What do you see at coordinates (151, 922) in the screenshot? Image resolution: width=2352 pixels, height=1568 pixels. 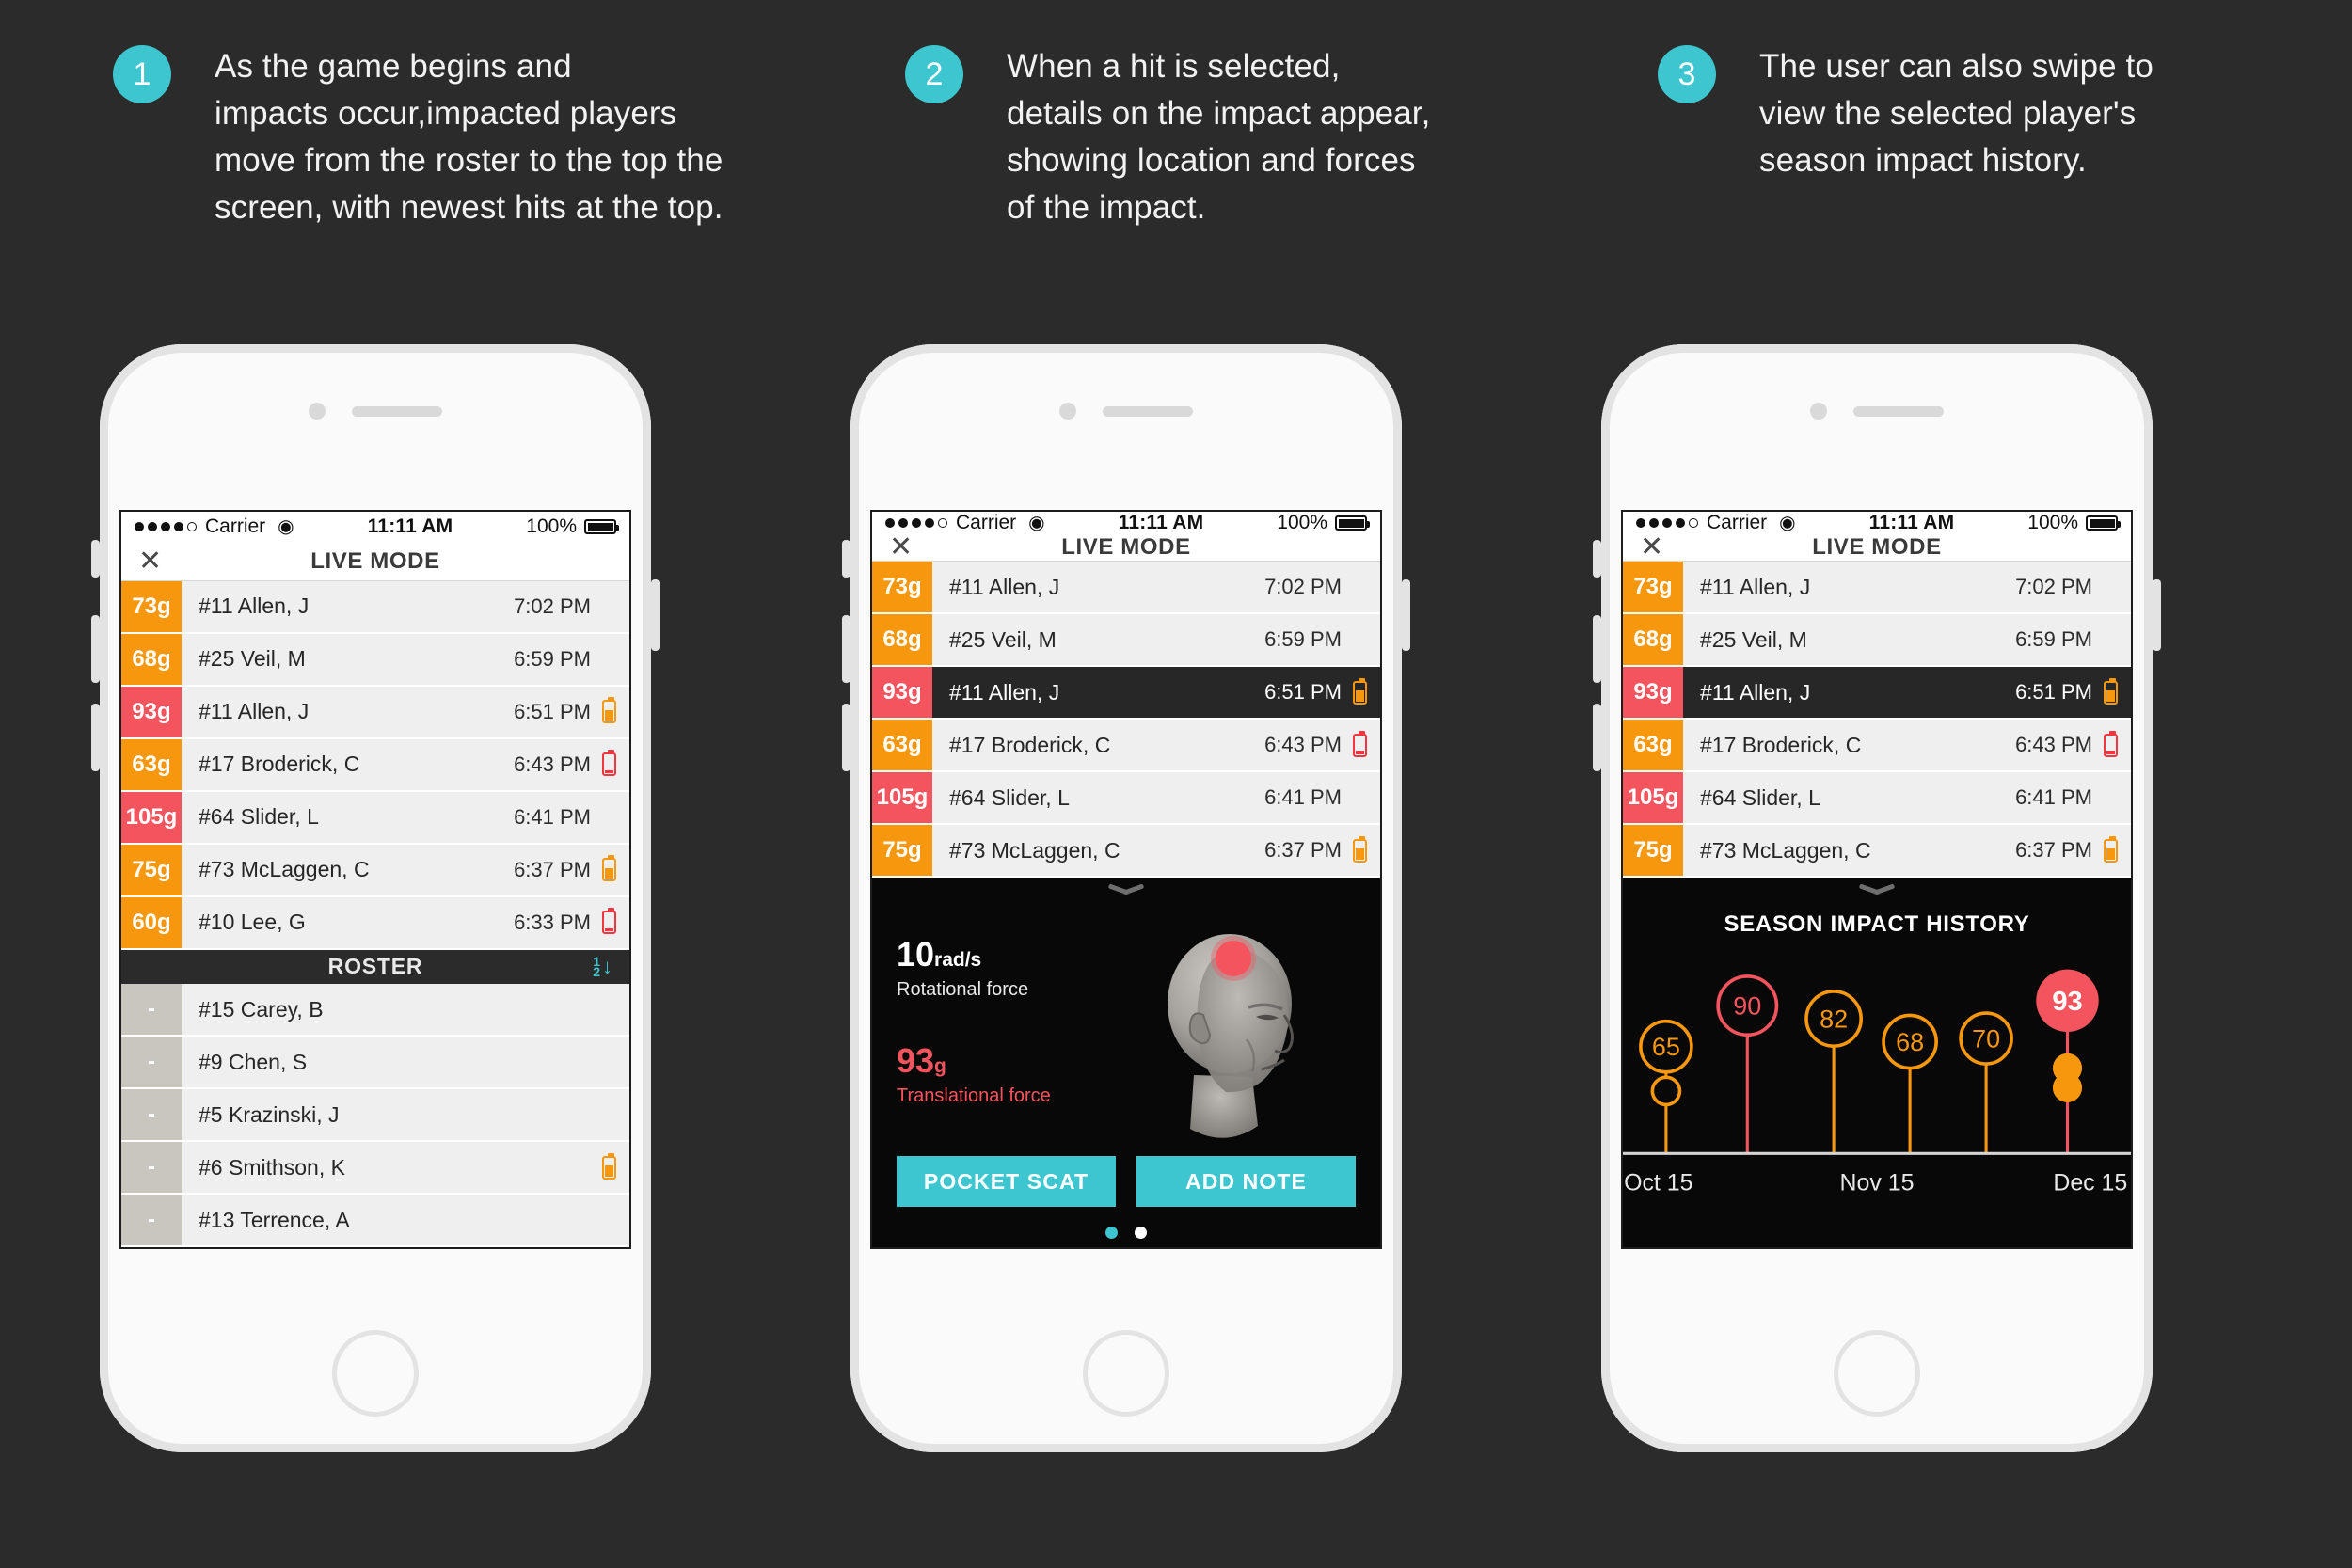 I see `impact-force-badge: 60g` at bounding box center [151, 922].